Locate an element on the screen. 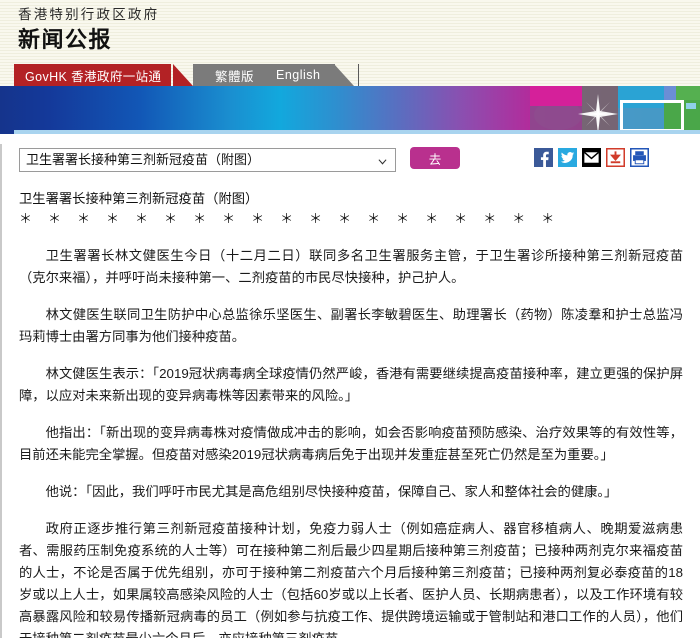 This screenshot has height=638, width=700. brand-block: 香港特别行政区政府 新闻公报 is located at coordinates (88, 30).